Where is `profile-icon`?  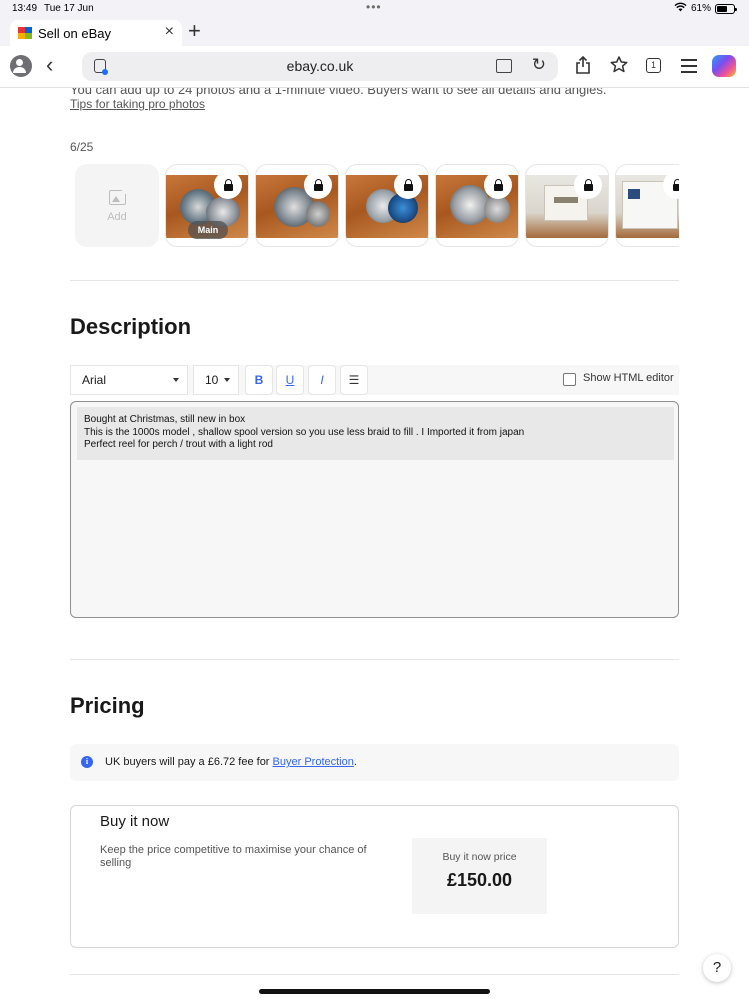 profile-icon is located at coordinates (21, 66).